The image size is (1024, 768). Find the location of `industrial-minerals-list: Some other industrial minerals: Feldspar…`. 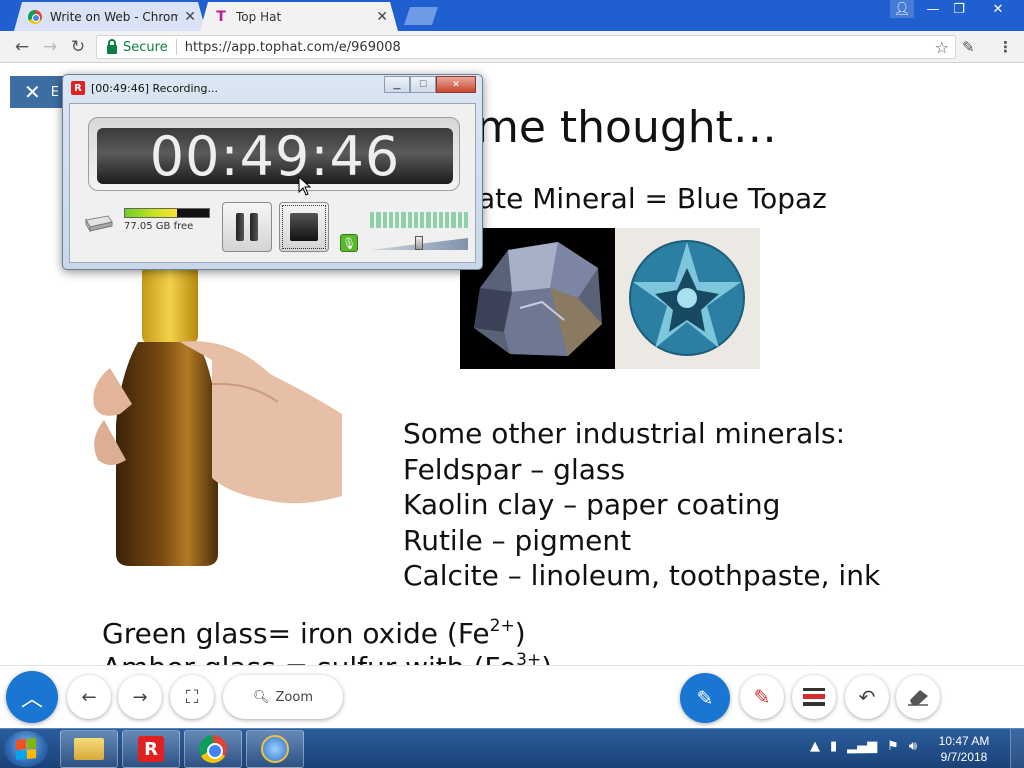

industrial-minerals-list: Some other industrial minerals: Feldspar… is located at coordinates (641, 505).